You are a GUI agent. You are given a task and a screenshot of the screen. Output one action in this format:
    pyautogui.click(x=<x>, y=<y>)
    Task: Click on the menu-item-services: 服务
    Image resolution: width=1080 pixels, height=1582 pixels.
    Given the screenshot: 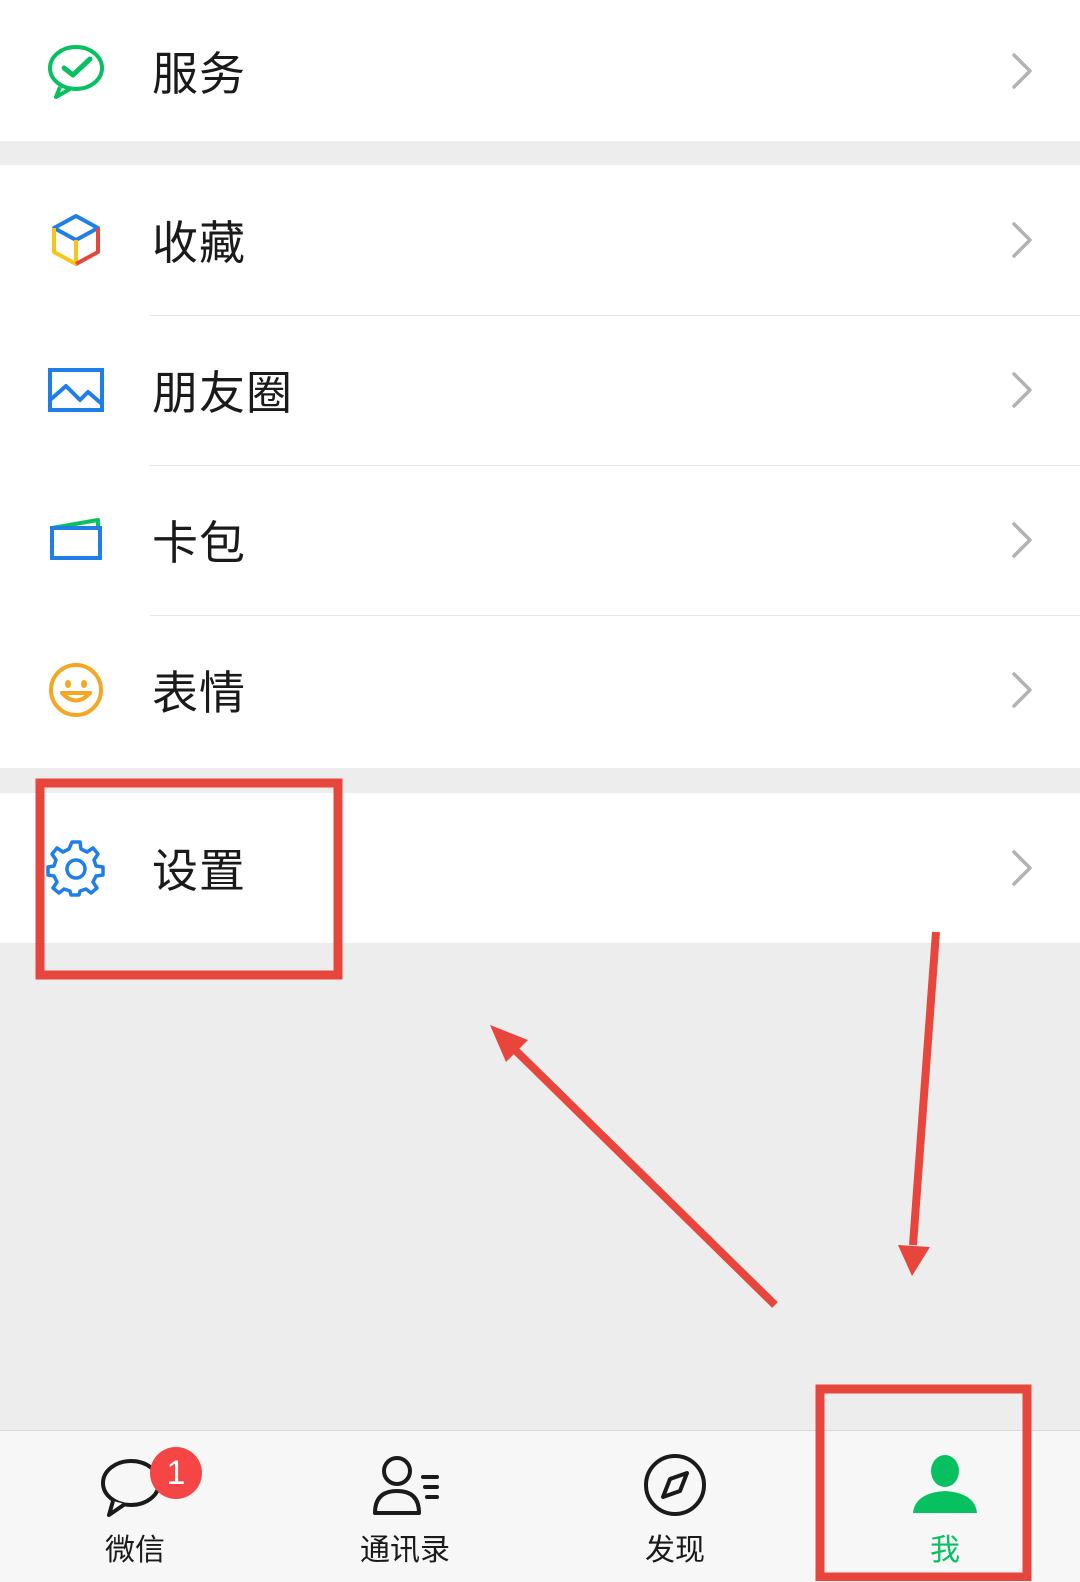 What is the action you would take?
    pyautogui.click(x=540, y=70)
    